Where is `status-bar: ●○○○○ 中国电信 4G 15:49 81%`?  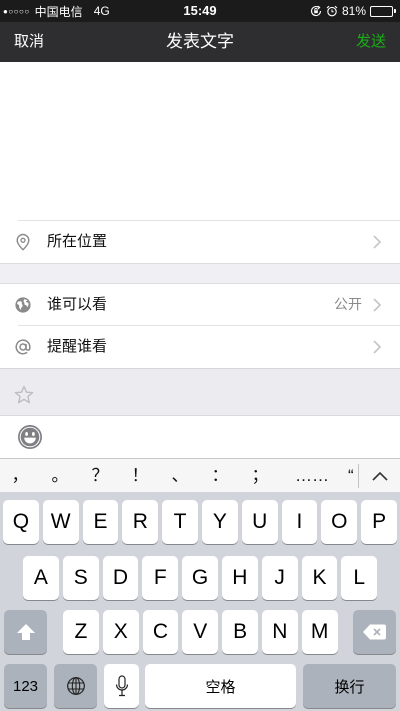
status-bar: ●○○○○ 中国电信 4G 15:49 81% is located at coordinates (200, 11).